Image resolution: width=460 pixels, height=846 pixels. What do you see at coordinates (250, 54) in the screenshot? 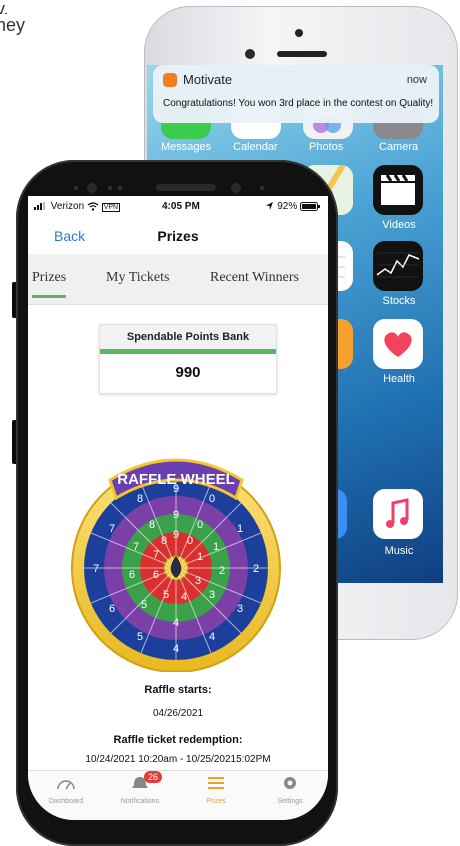
I see `front-camera` at bounding box center [250, 54].